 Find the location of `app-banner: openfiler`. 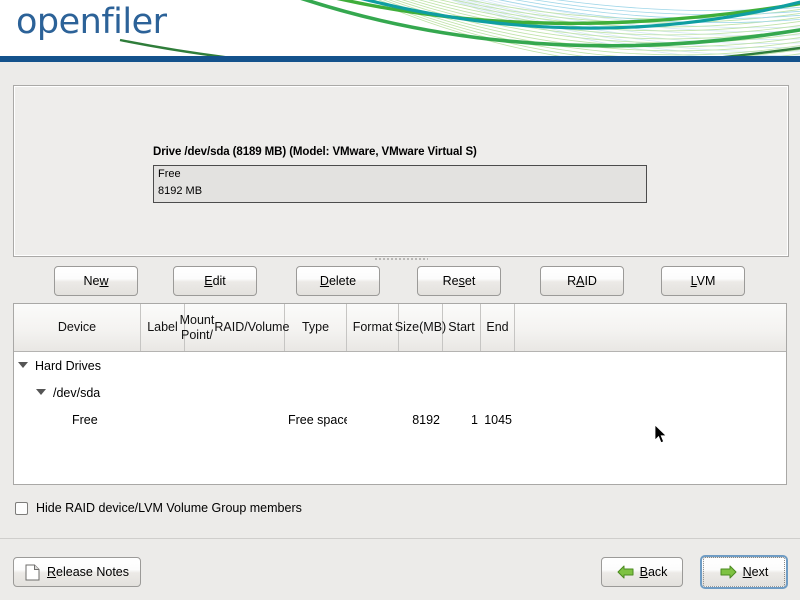

app-banner: openfiler is located at coordinates (400, 31).